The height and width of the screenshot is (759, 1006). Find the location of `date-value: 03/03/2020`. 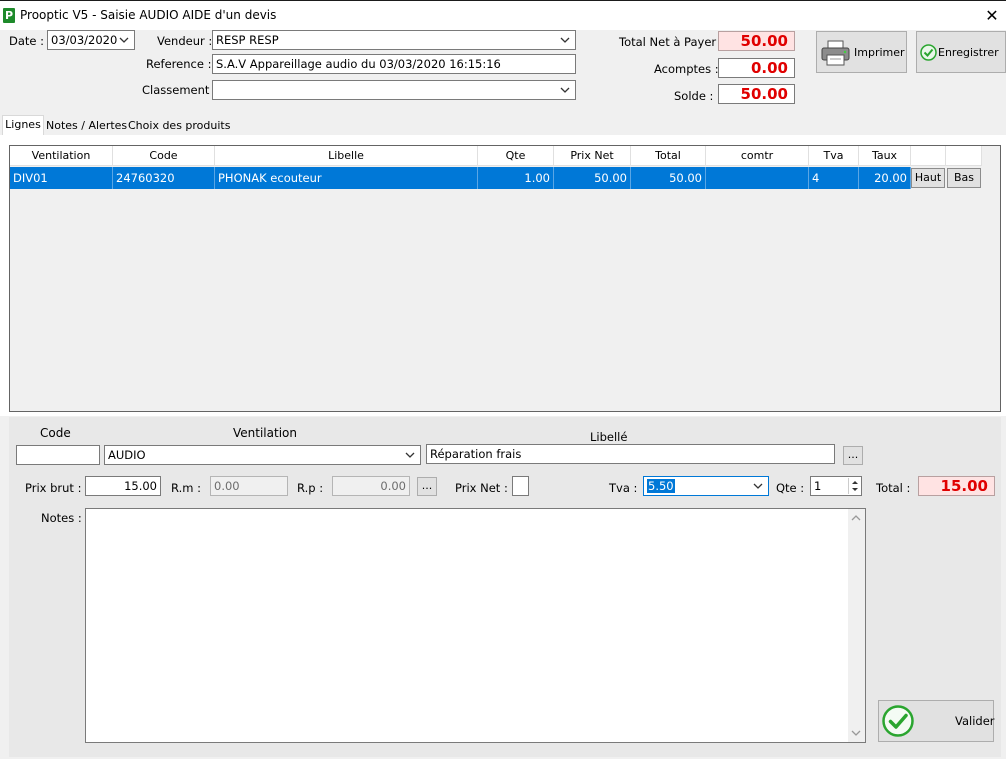

date-value: 03/03/2020 is located at coordinates (84, 40).